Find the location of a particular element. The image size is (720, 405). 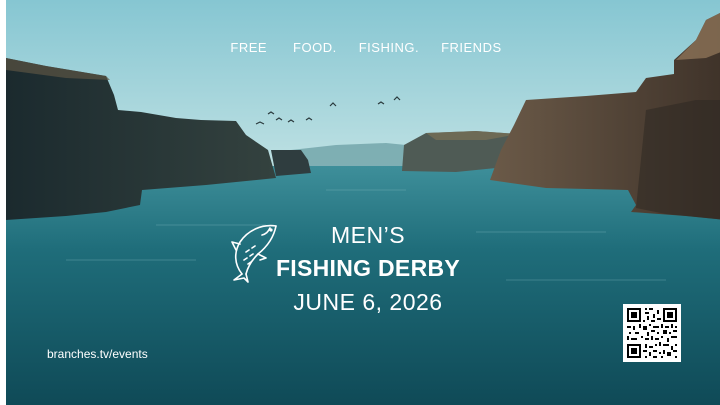

tagline-friends: FRIENDS is located at coordinates (471, 47).